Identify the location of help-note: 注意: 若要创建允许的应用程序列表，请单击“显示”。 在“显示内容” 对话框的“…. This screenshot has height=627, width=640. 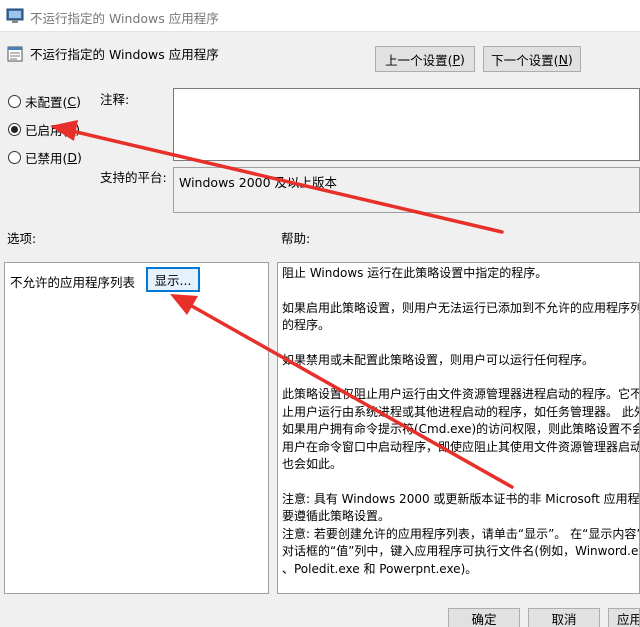
(461, 551).